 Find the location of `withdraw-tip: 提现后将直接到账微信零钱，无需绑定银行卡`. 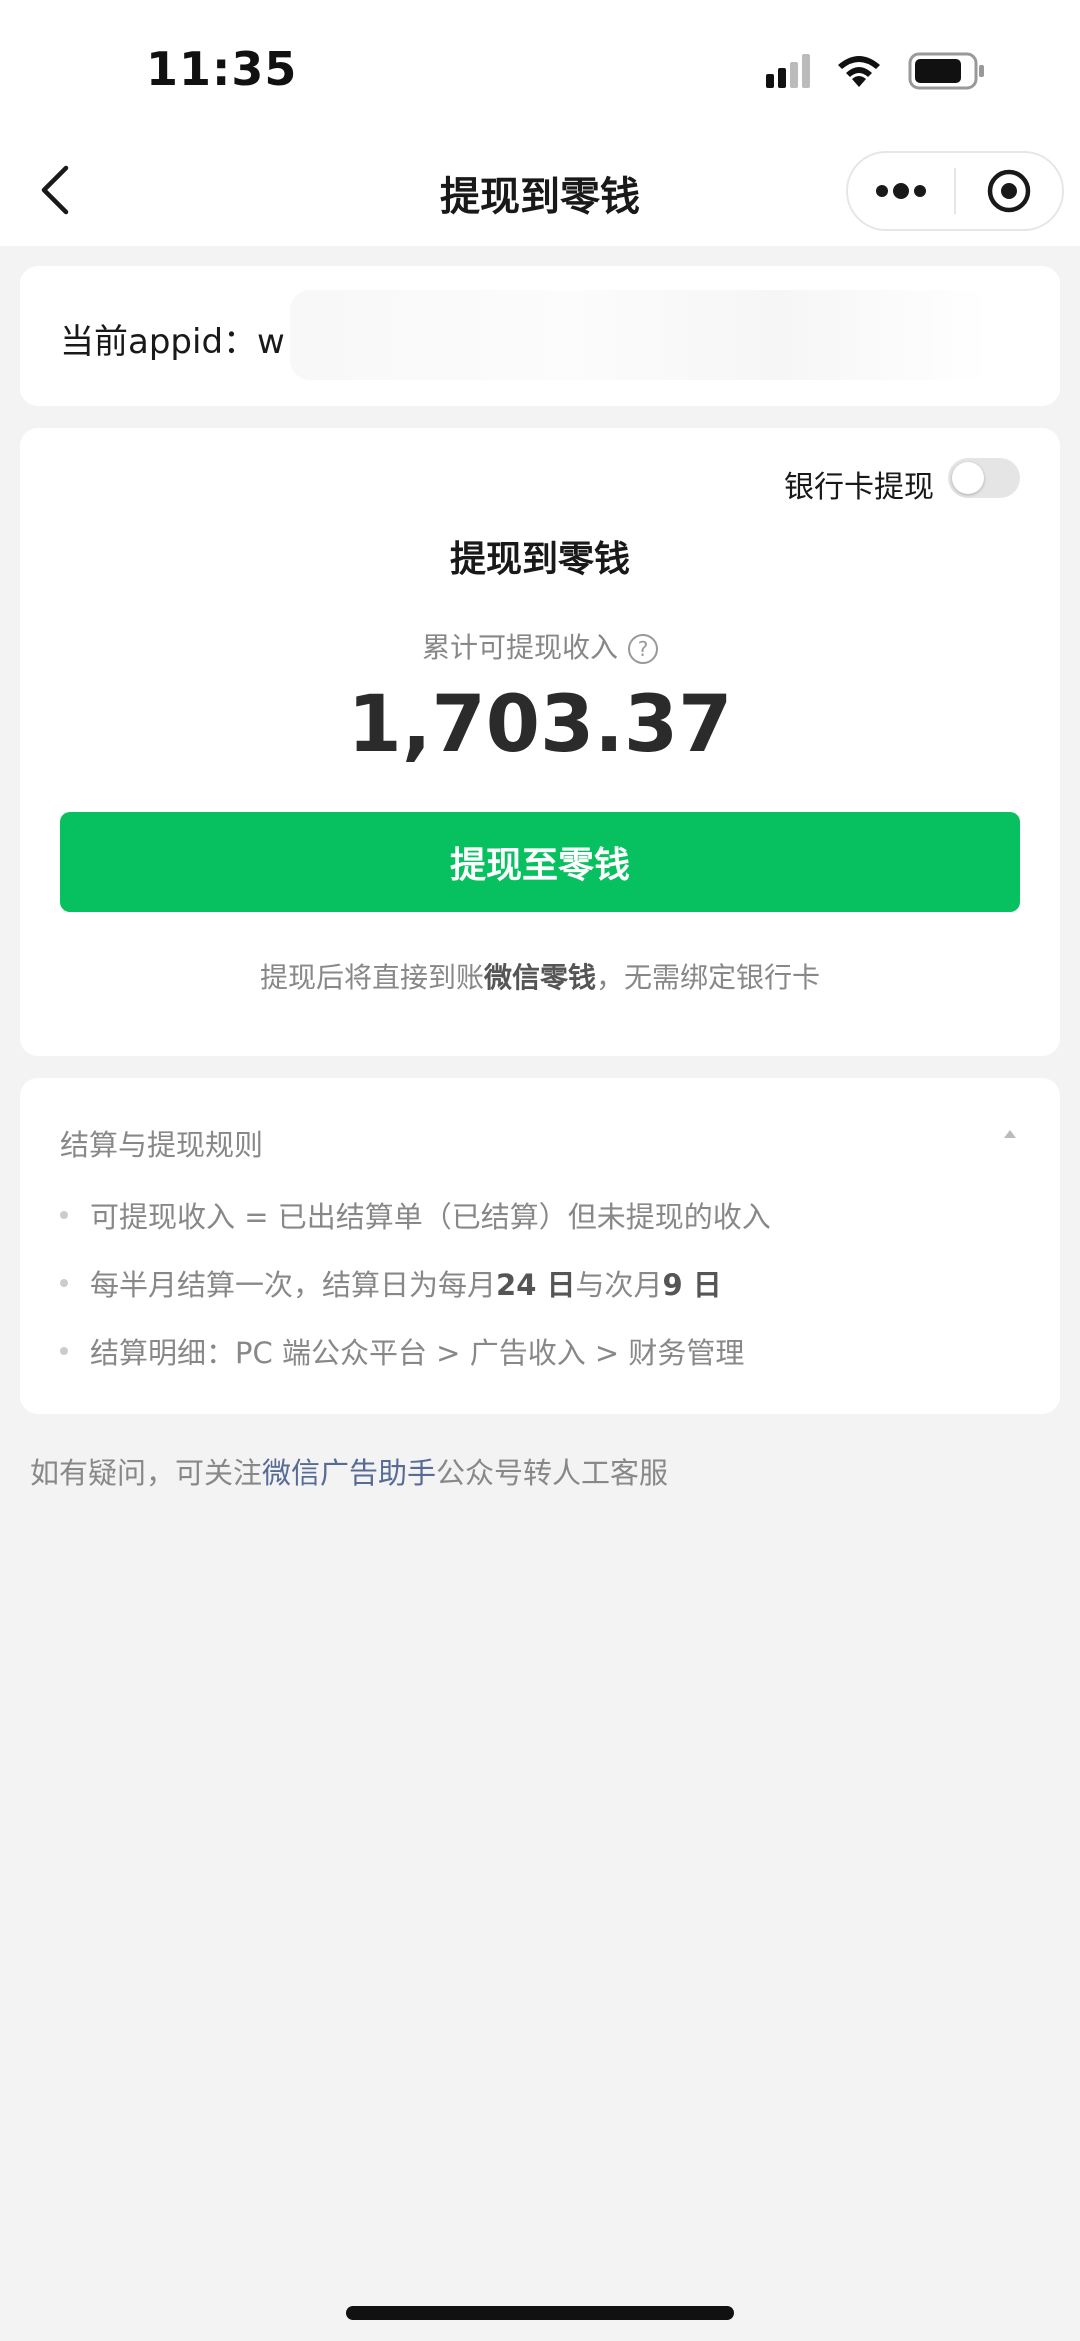

withdraw-tip: 提现后将直接到账微信零钱，无需绑定银行卡 is located at coordinates (540, 976).